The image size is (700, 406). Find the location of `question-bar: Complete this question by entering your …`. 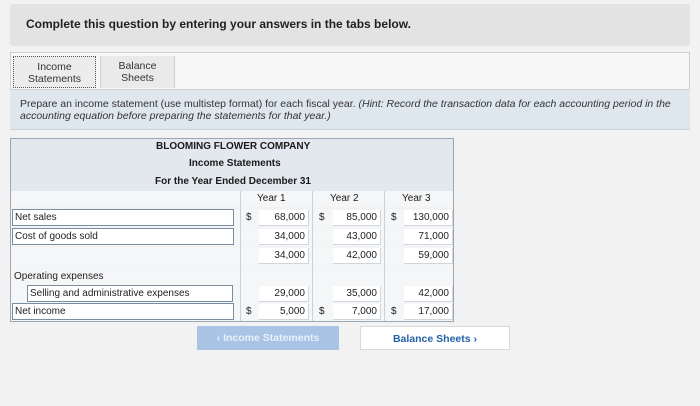

question-bar: Complete this question by entering your … is located at coordinates (350, 25).